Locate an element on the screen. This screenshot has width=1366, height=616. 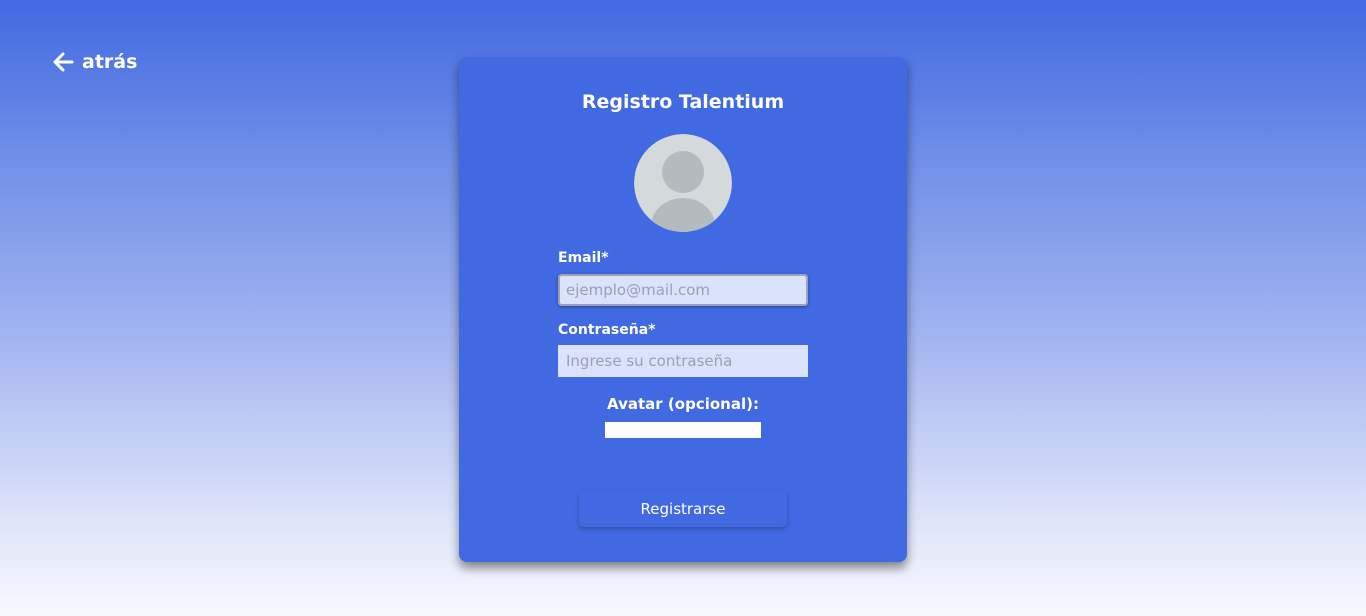
user-placeholder-icon is located at coordinates (683, 183).